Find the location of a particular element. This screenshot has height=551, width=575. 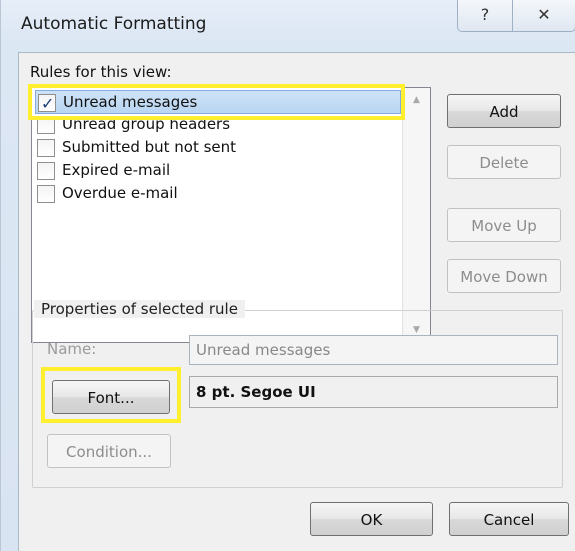

scroll-up-icon: ▲ is located at coordinates (416, 100).